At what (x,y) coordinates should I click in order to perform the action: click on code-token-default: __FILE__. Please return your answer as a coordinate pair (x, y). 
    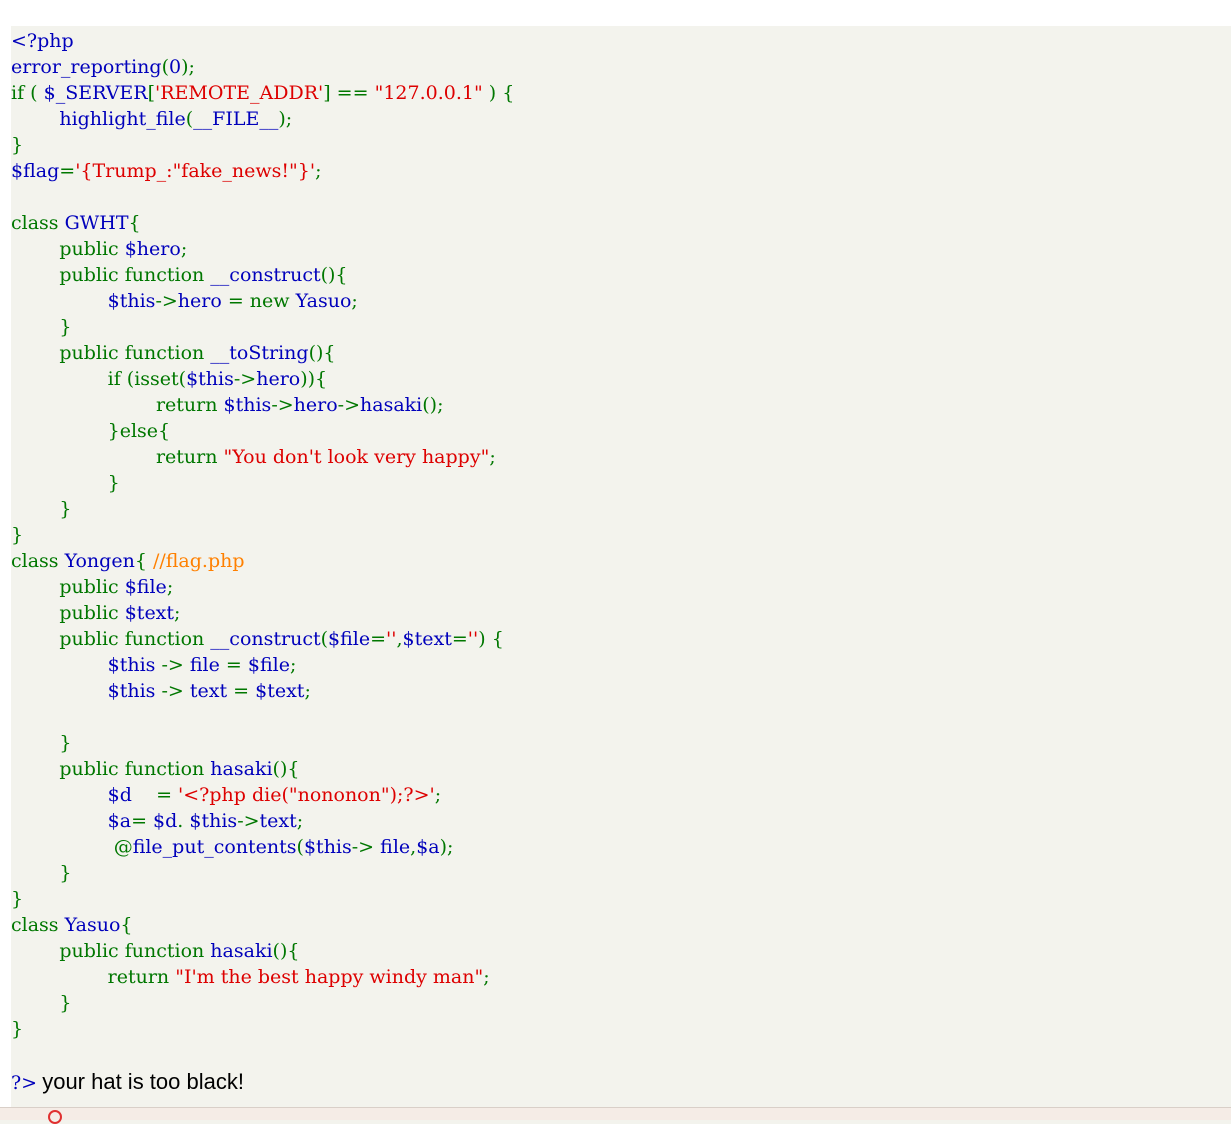
    Looking at the image, I should click on (236, 119).